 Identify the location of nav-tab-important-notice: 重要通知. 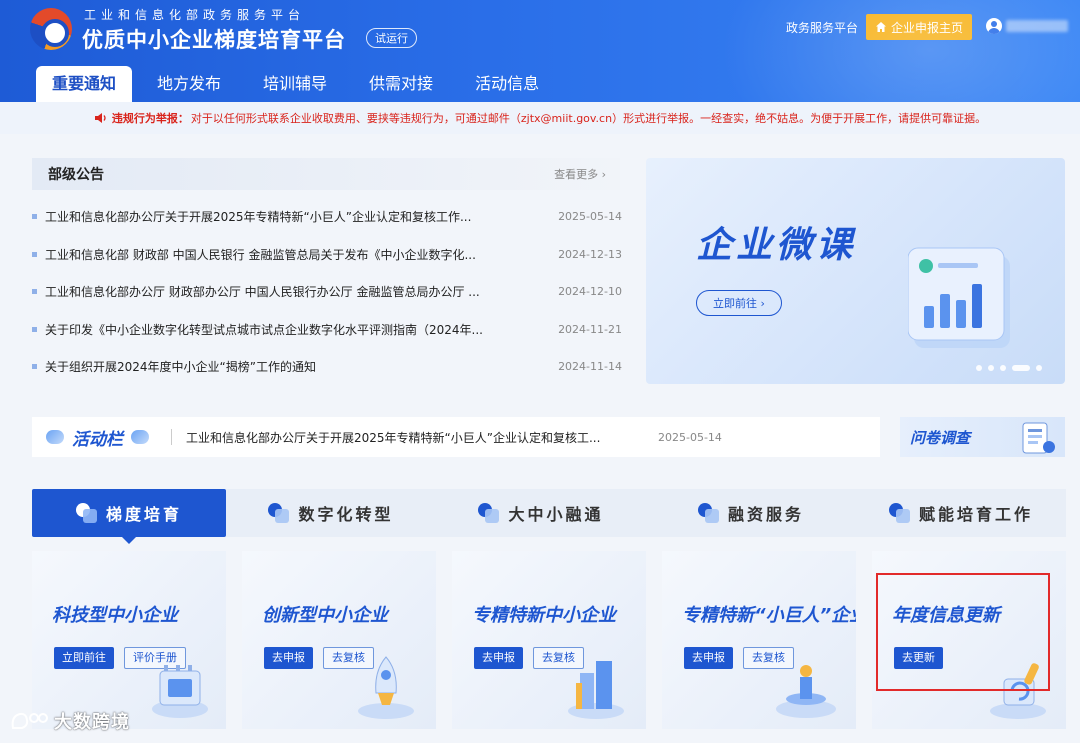
(84, 84).